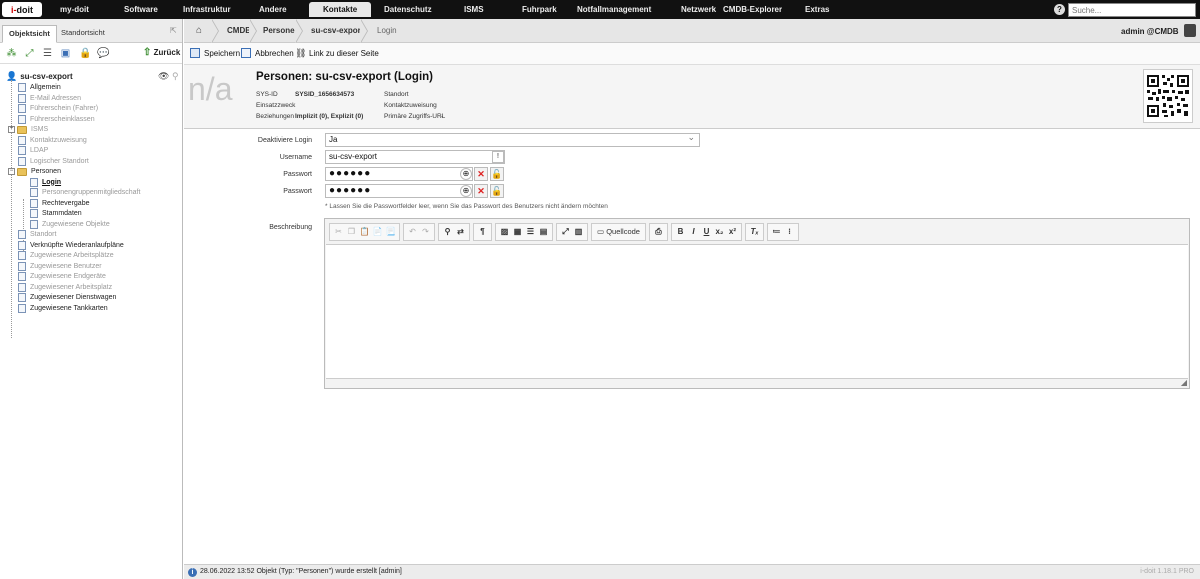 The height and width of the screenshot is (579, 1200). I want to click on tree-item-kontaktzuweisung: Kontaktzuweisung, so click(52, 140).